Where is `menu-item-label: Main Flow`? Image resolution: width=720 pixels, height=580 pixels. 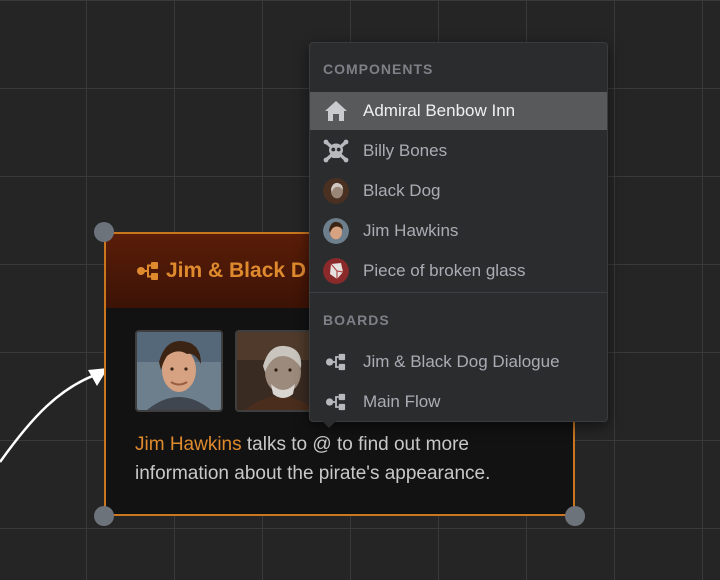
menu-item-label: Main Flow is located at coordinates (402, 401).